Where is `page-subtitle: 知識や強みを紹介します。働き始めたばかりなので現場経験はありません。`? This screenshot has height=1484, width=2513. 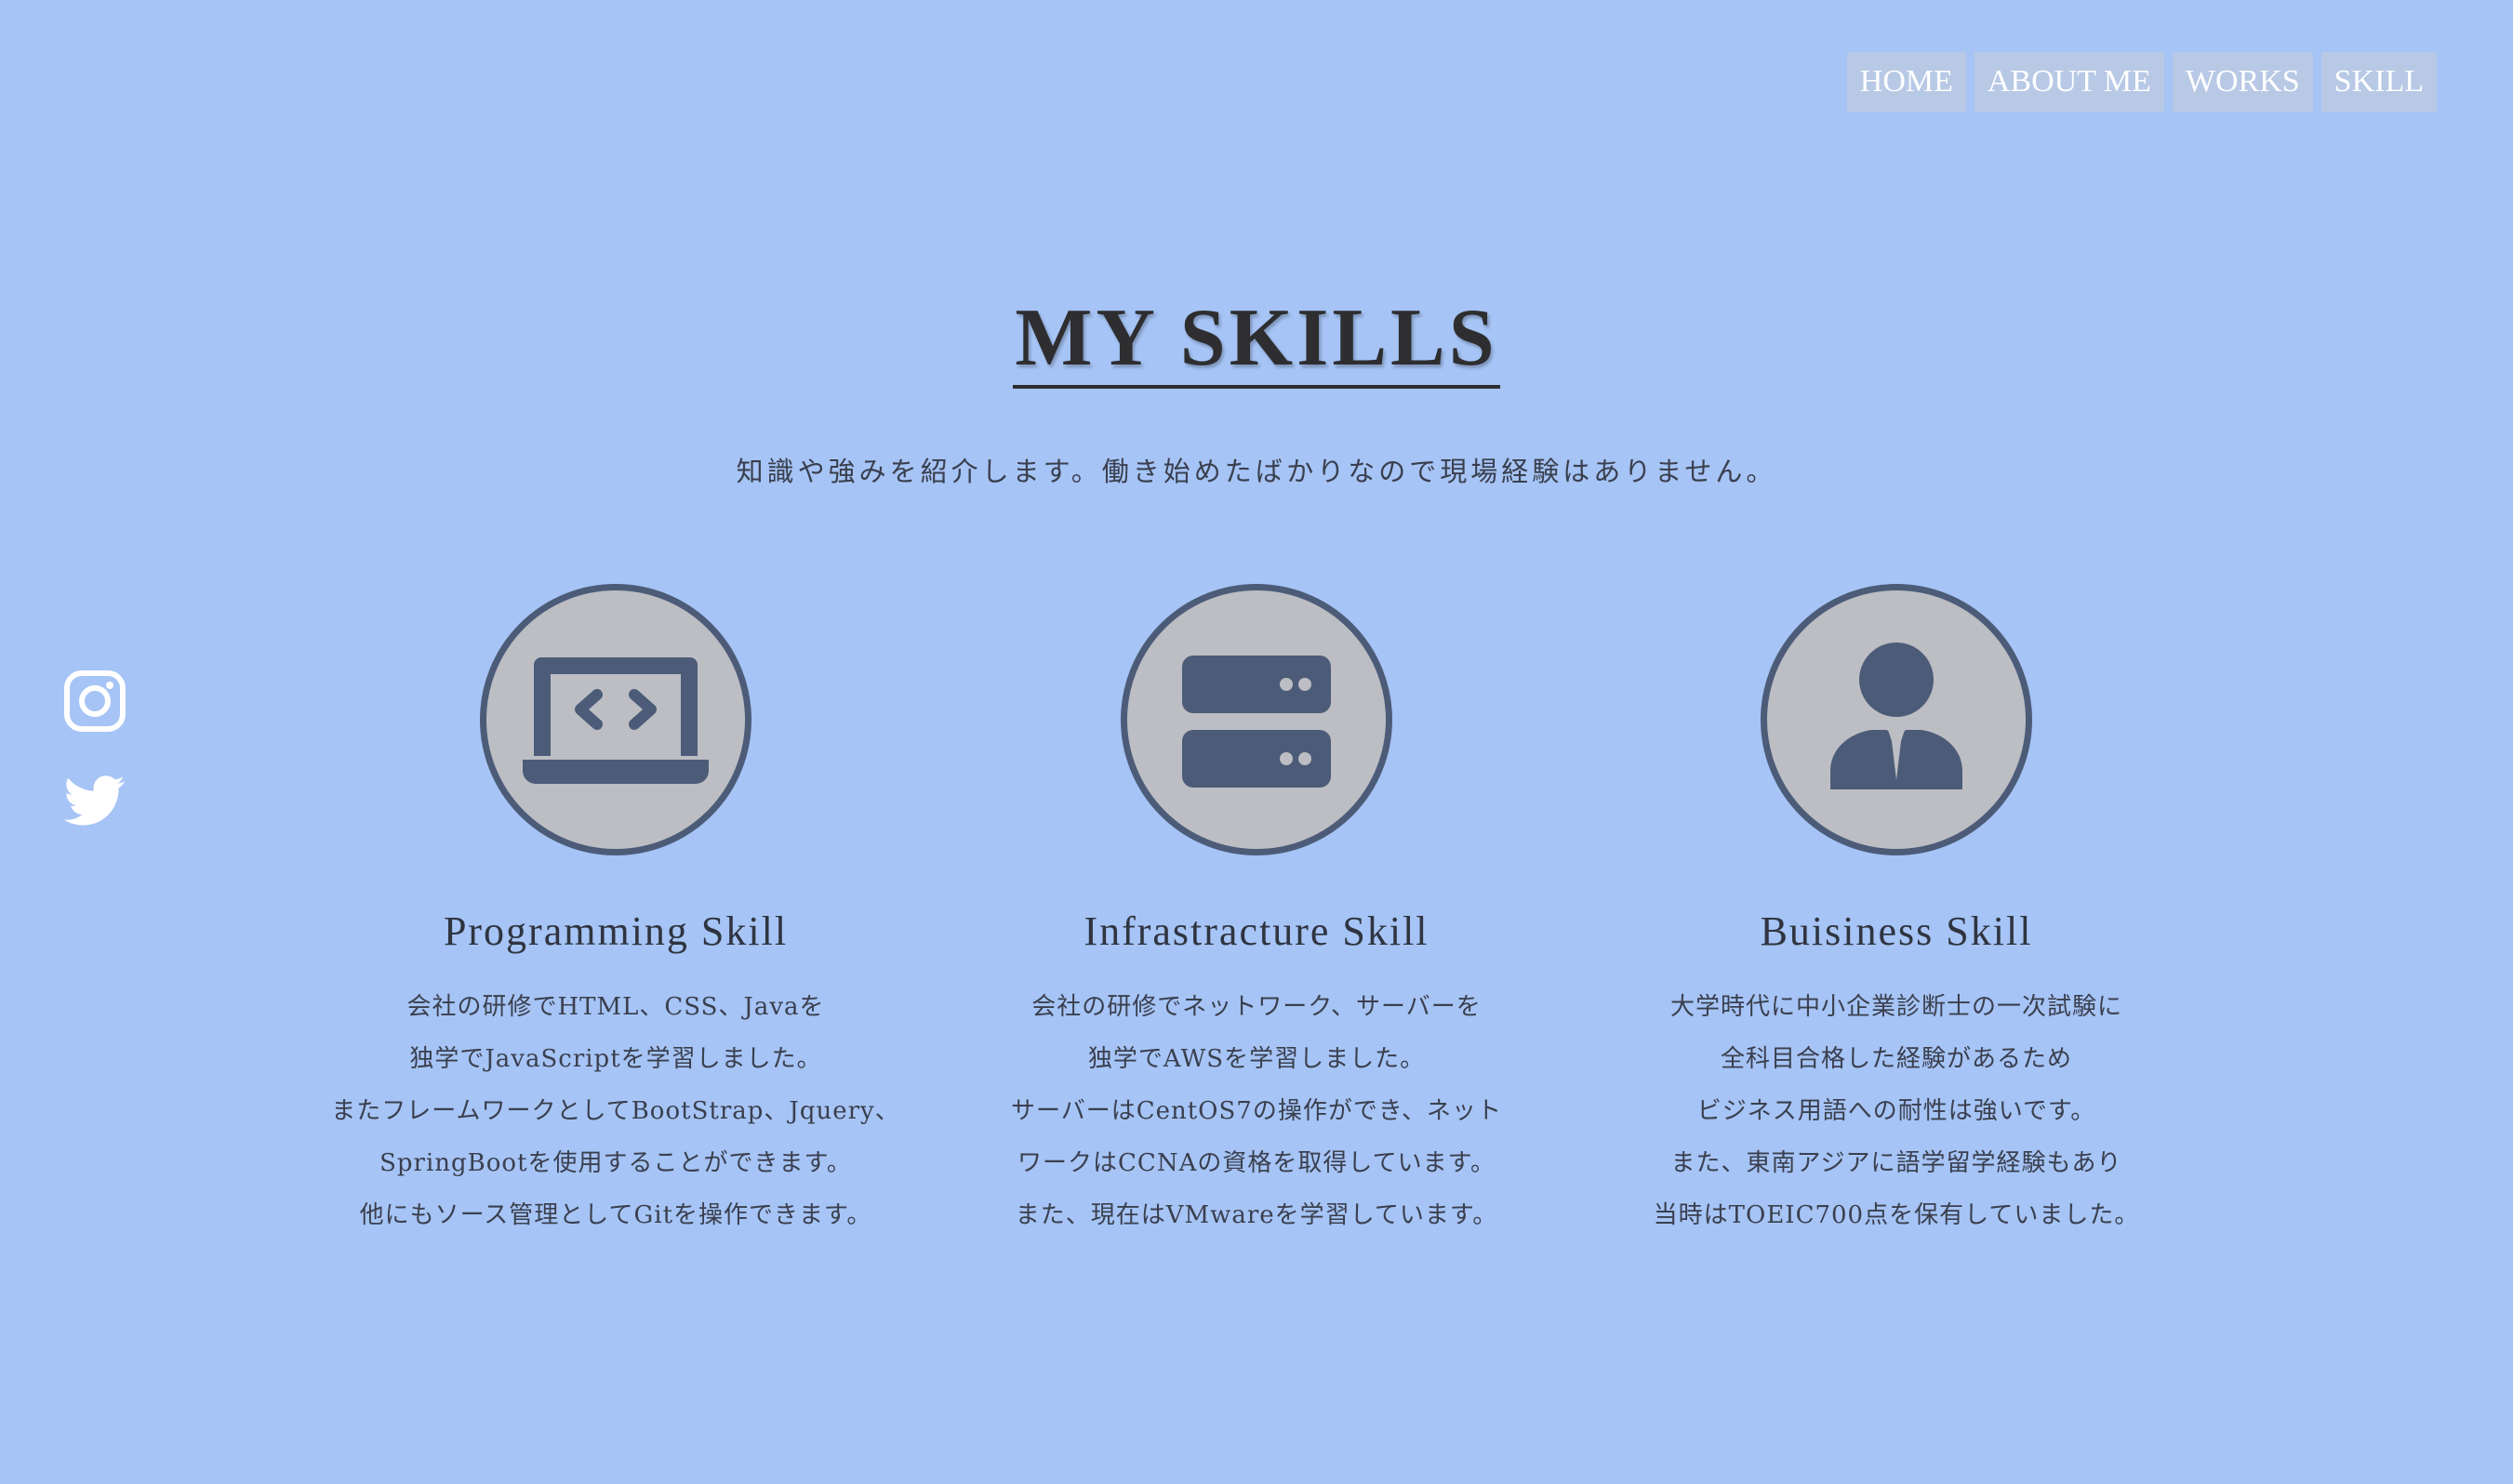
page-subtitle: 知識や強みを紹介します。働き始めたばかりなので現場経験はありません。 is located at coordinates (1256, 471).